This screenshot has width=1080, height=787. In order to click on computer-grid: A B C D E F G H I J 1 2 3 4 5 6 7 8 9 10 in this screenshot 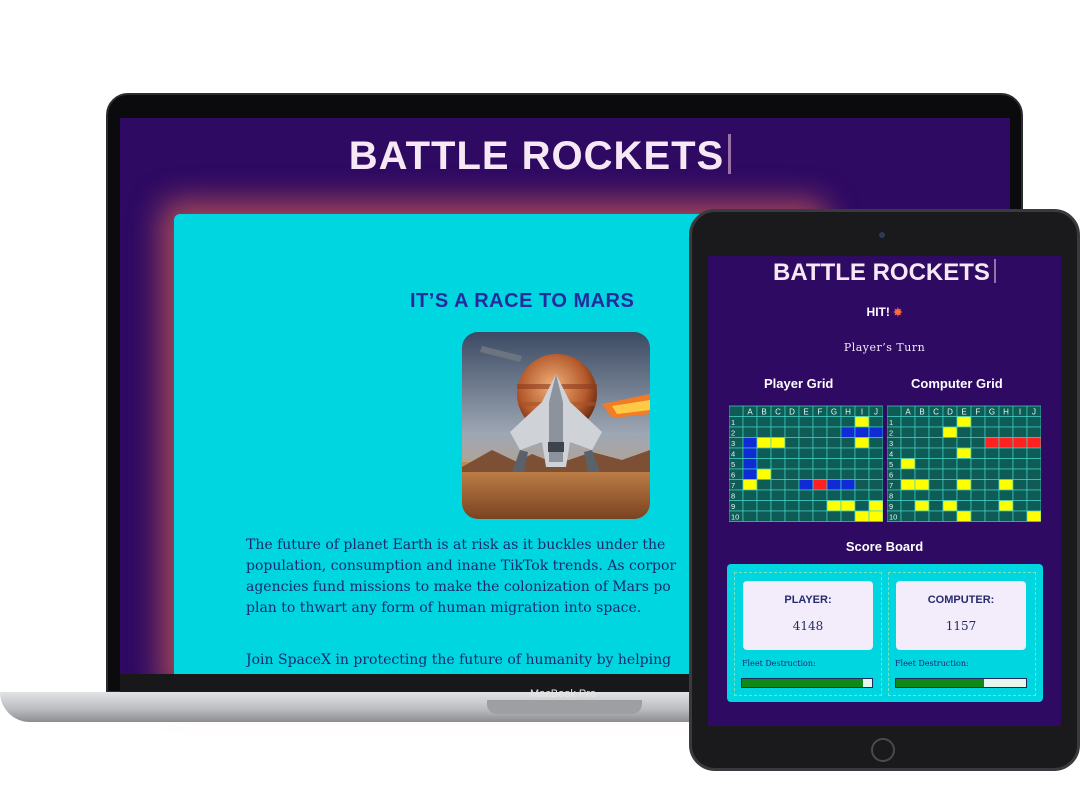, I will do `click(964, 465)`.